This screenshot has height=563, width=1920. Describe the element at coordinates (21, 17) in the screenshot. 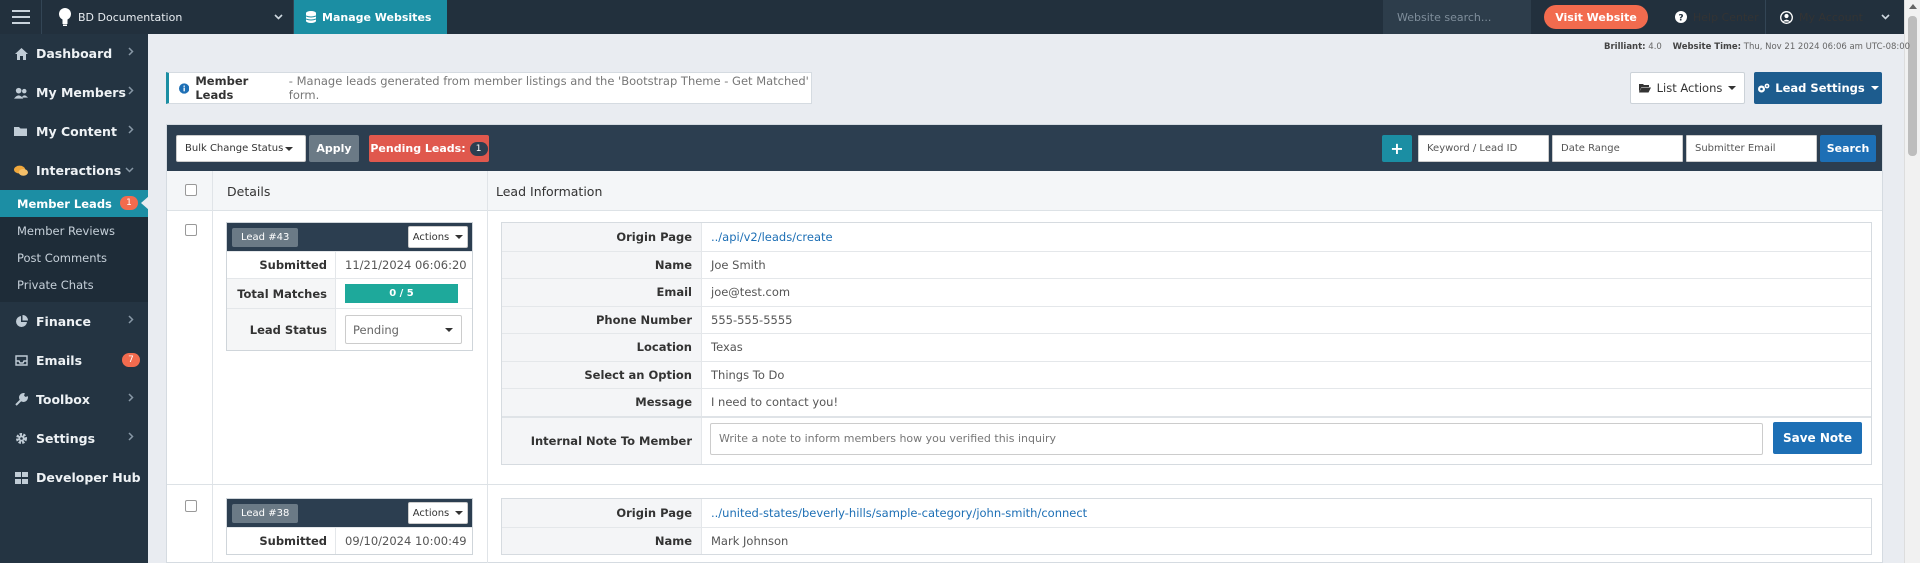

I see `menu-toggle-button` at that location.